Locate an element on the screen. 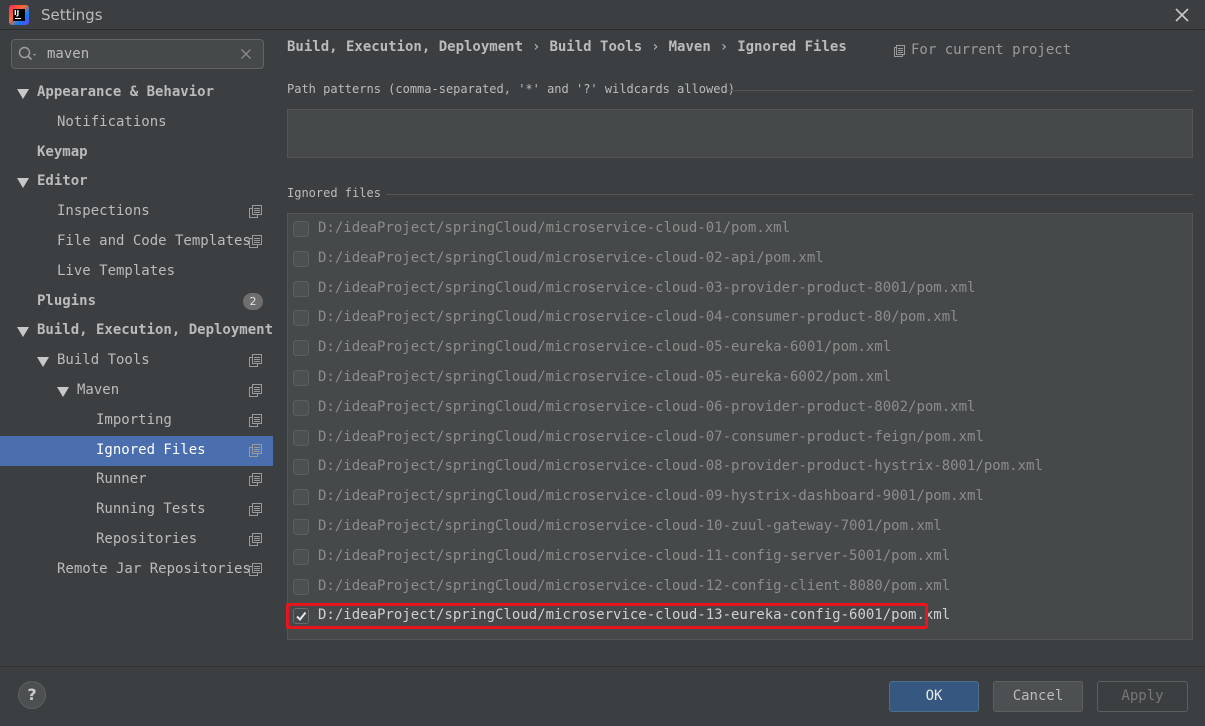  sidebar-item-build-execution-deployment: Build, Execution, Deployment is located at coordinates (136, 331).